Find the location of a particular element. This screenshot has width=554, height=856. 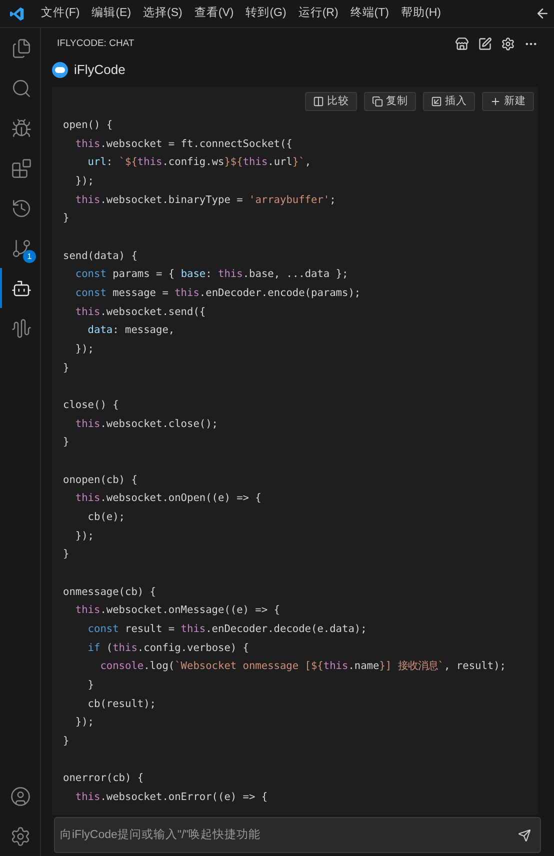

store-icon is located at coordinates (462, 44).